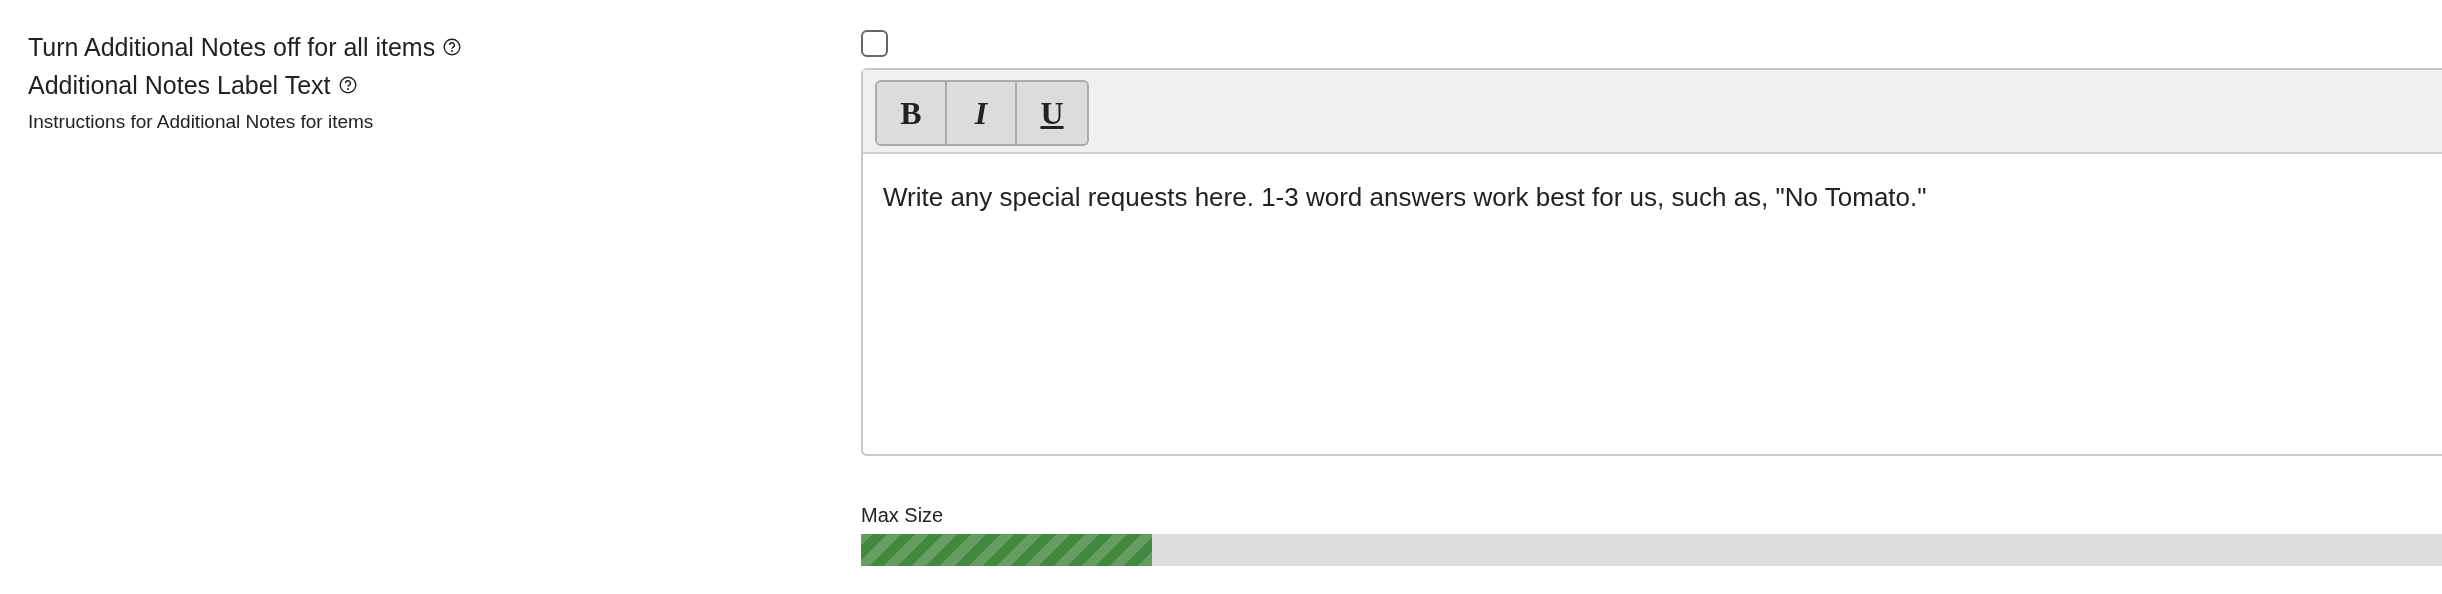 This screenshot has width=2442, height=594. Describe the element at coordinates (912, 113) in the screenshot. I see `bold-button: B` at that location.